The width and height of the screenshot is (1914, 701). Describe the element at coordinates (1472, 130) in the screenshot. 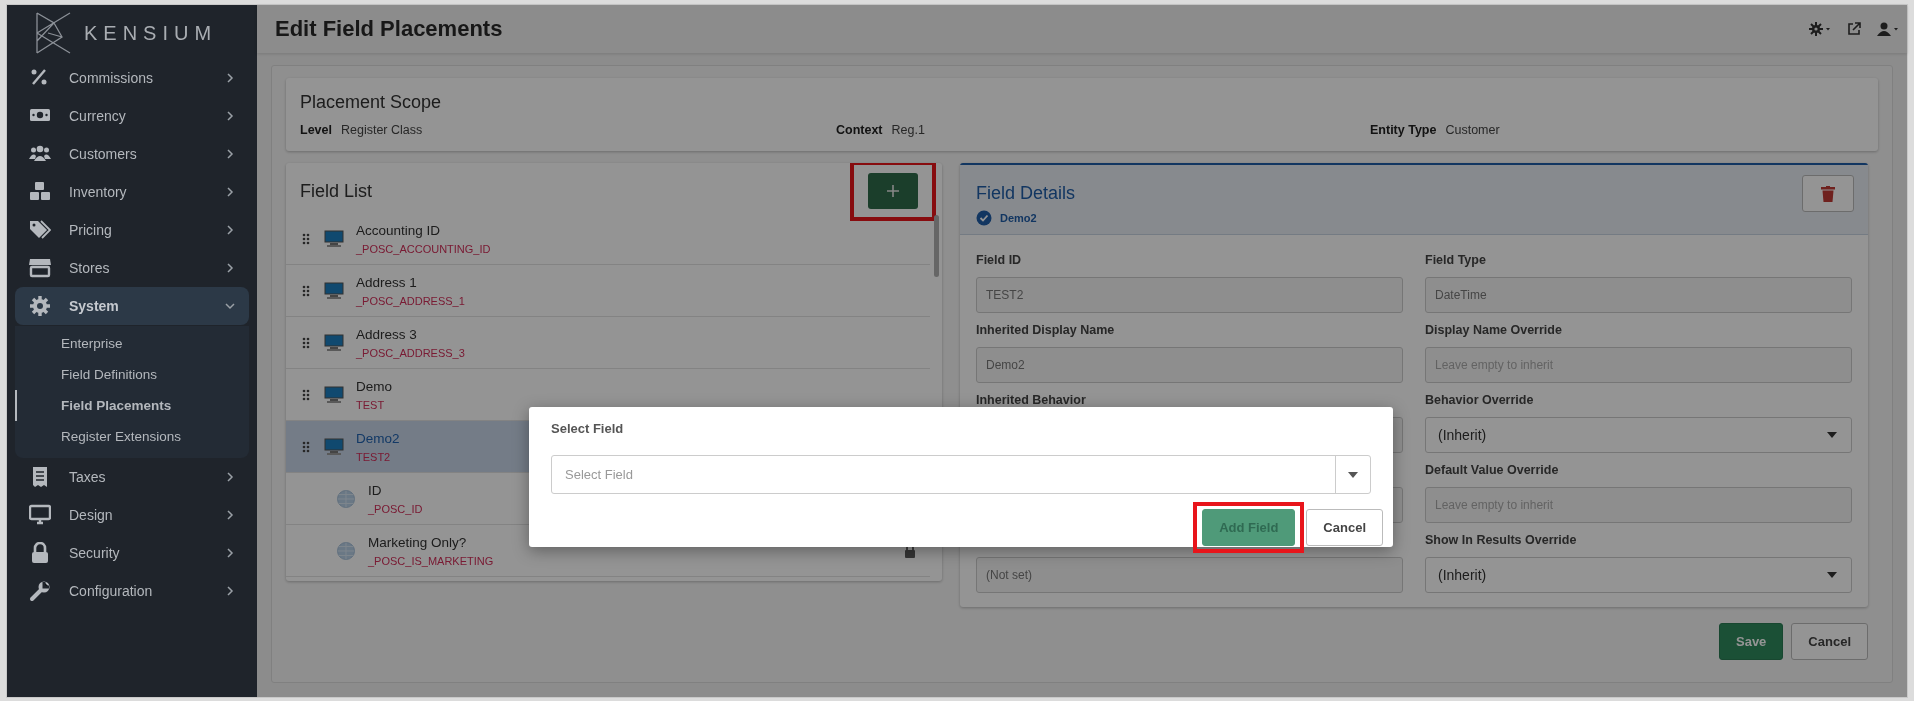

I see `field-value: Customer` at that location.